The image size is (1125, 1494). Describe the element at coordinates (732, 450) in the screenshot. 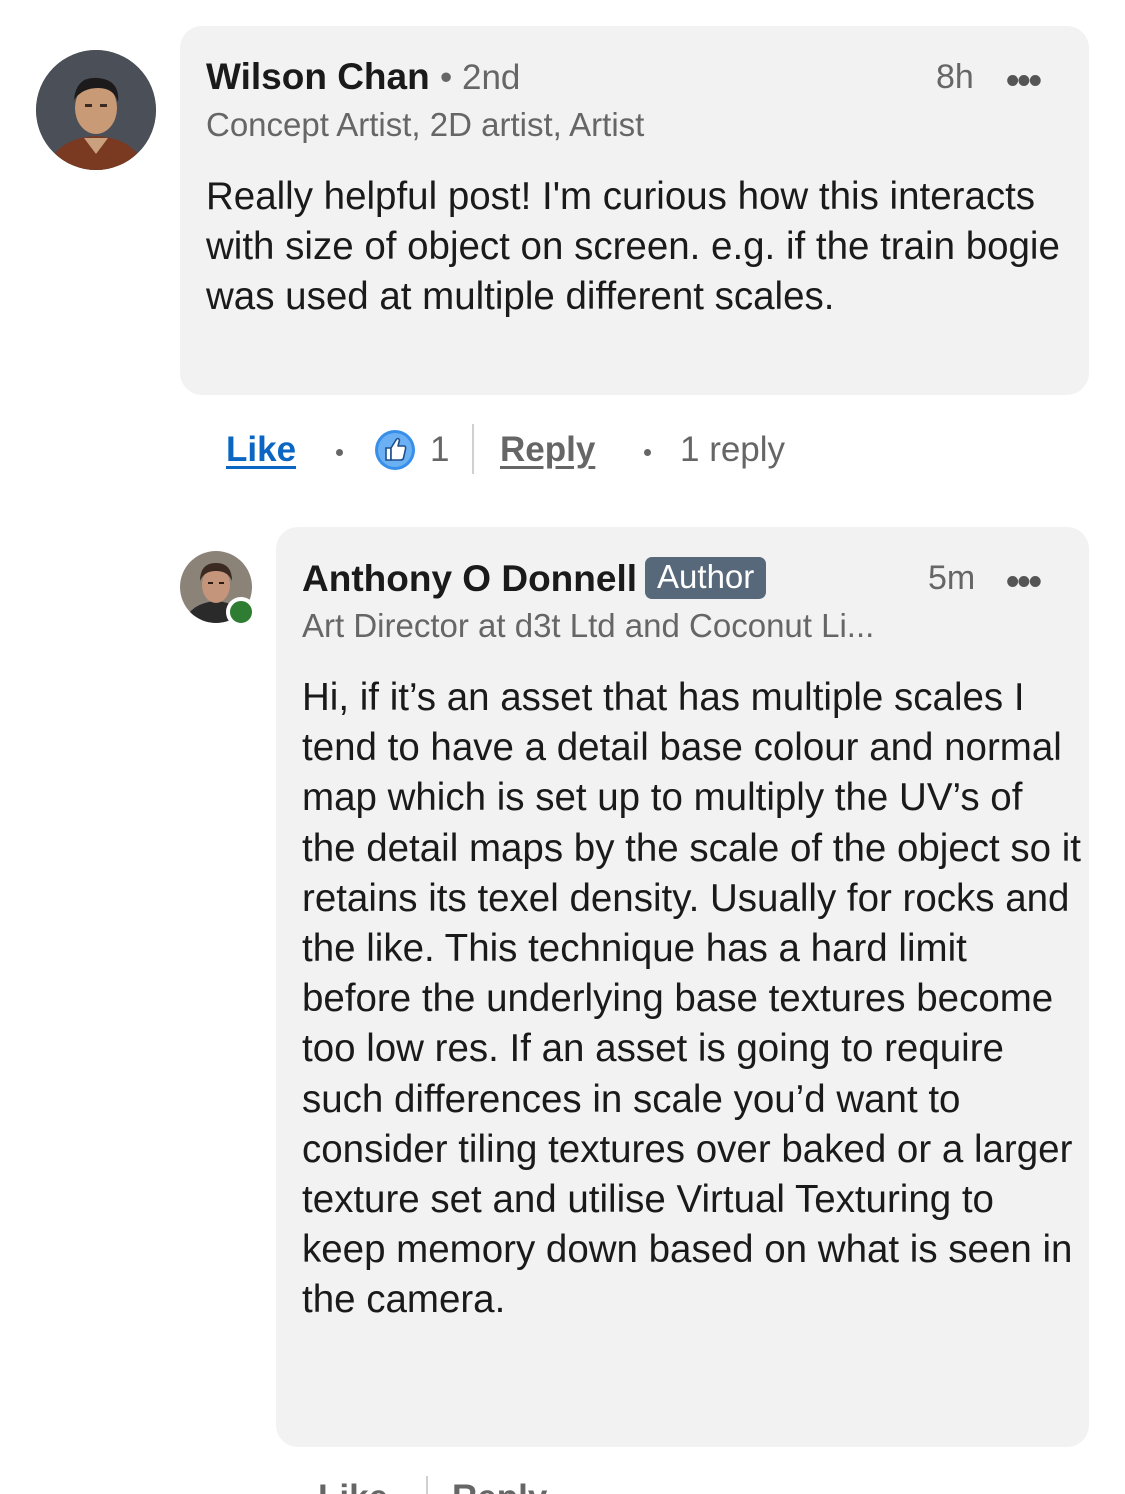

I see `replies-count-link: 1 reply` at that location.